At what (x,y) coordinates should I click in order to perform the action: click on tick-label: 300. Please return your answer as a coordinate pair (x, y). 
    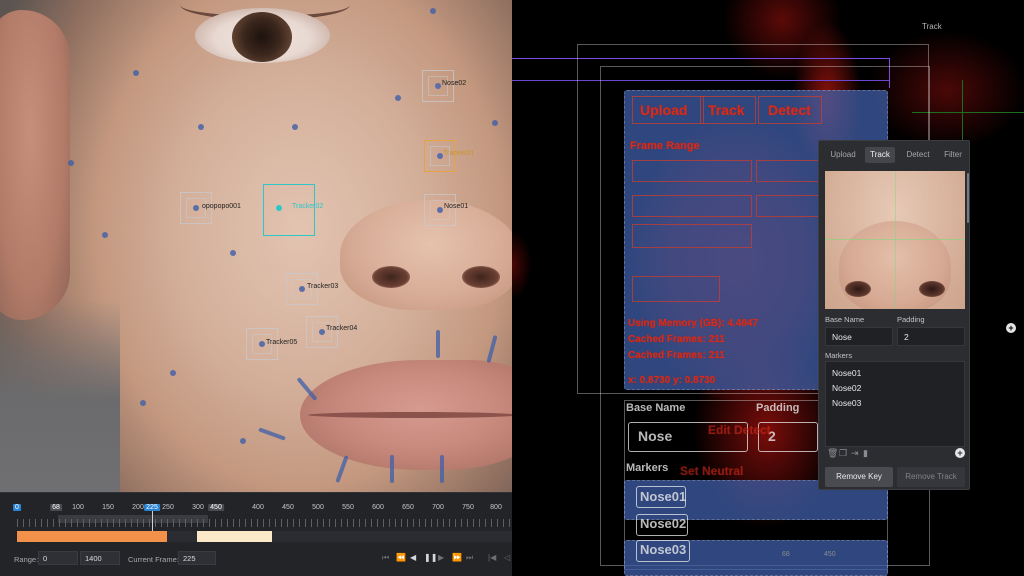
    Looking at the image, I should click on (198, 507).